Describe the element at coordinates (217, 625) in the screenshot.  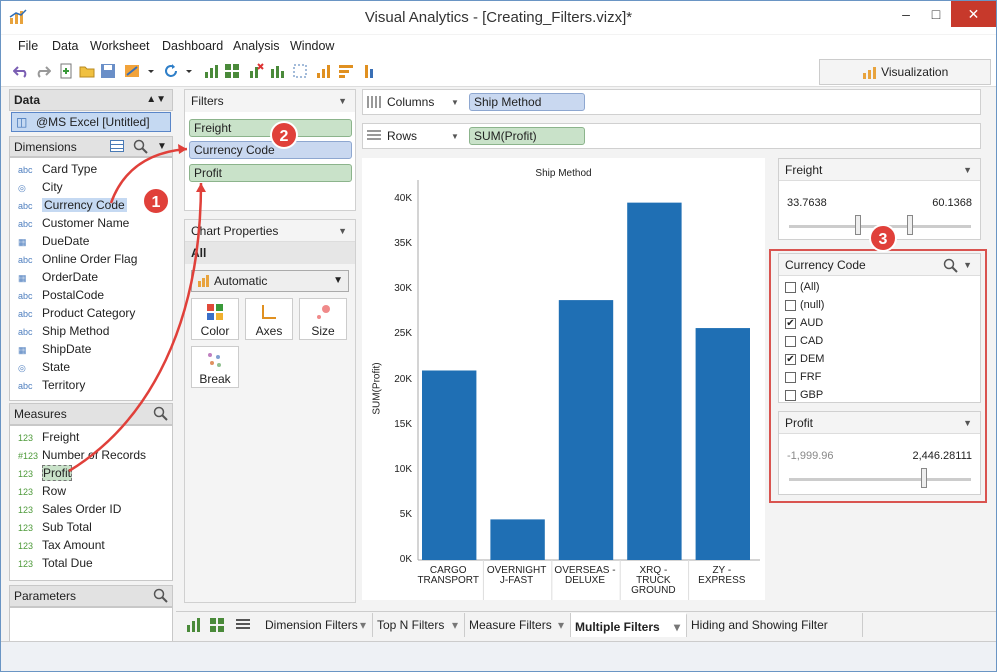
I see `new-dashboard-icon` at that location.